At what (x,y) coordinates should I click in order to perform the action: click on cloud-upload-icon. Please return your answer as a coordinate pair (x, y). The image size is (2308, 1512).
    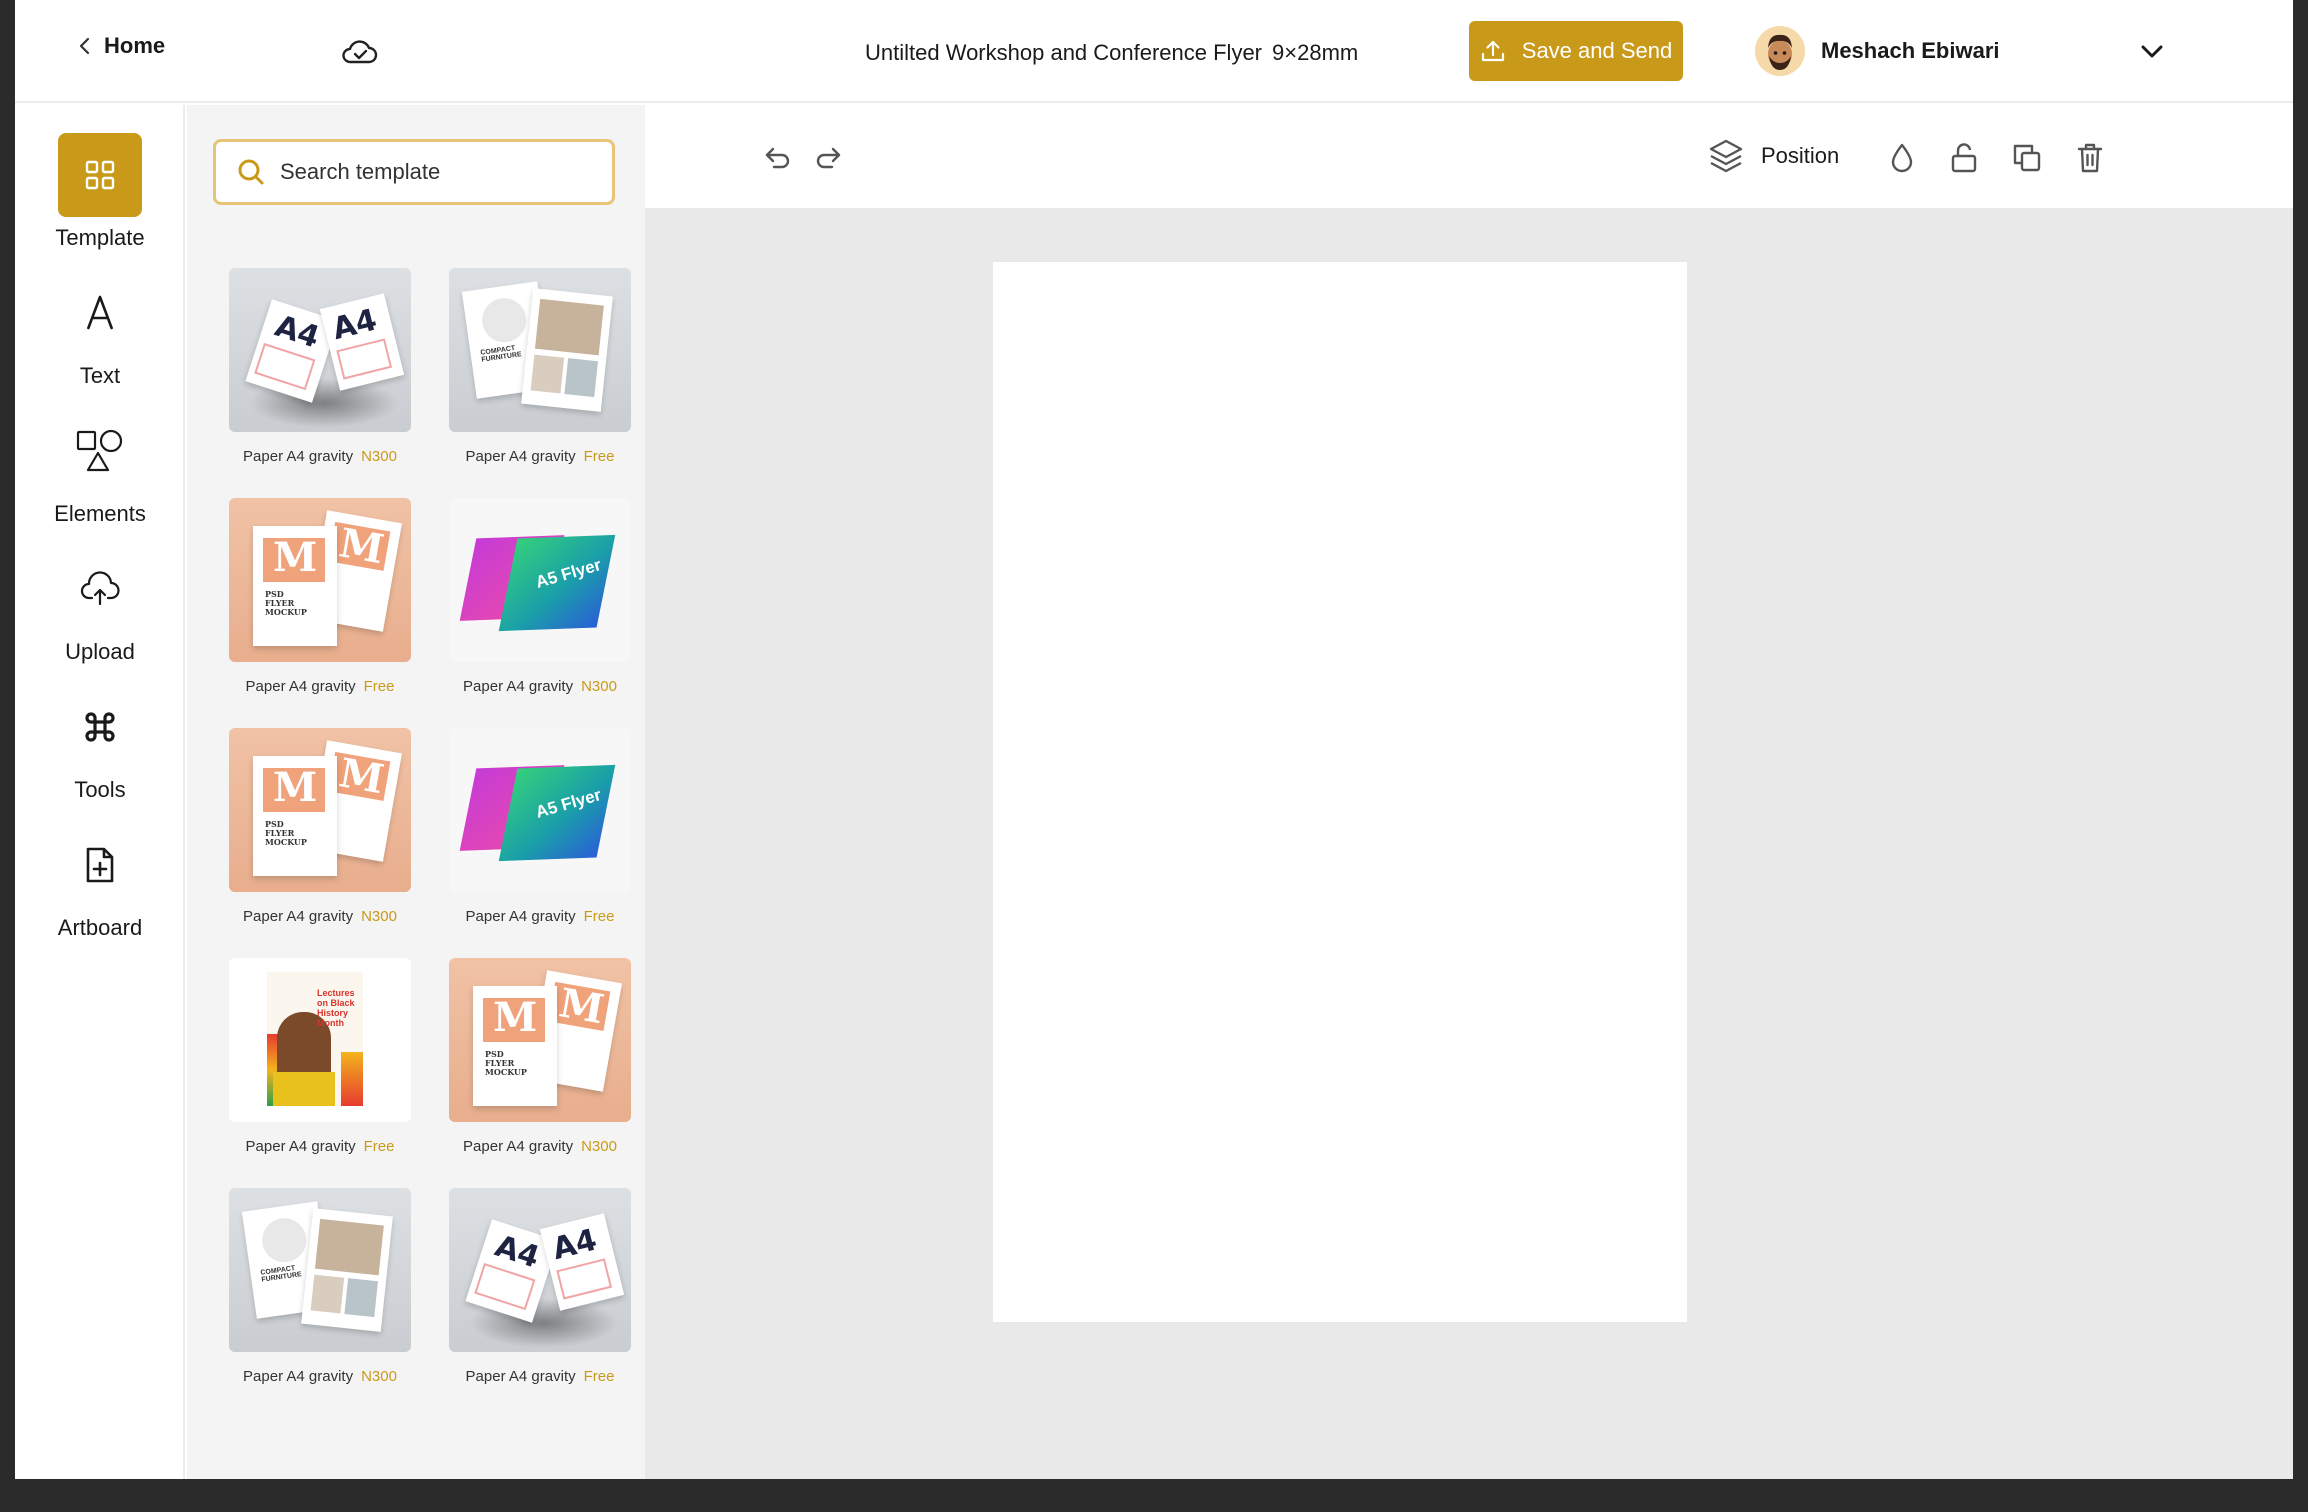
    Looking at the image, I should click on (100, 589).